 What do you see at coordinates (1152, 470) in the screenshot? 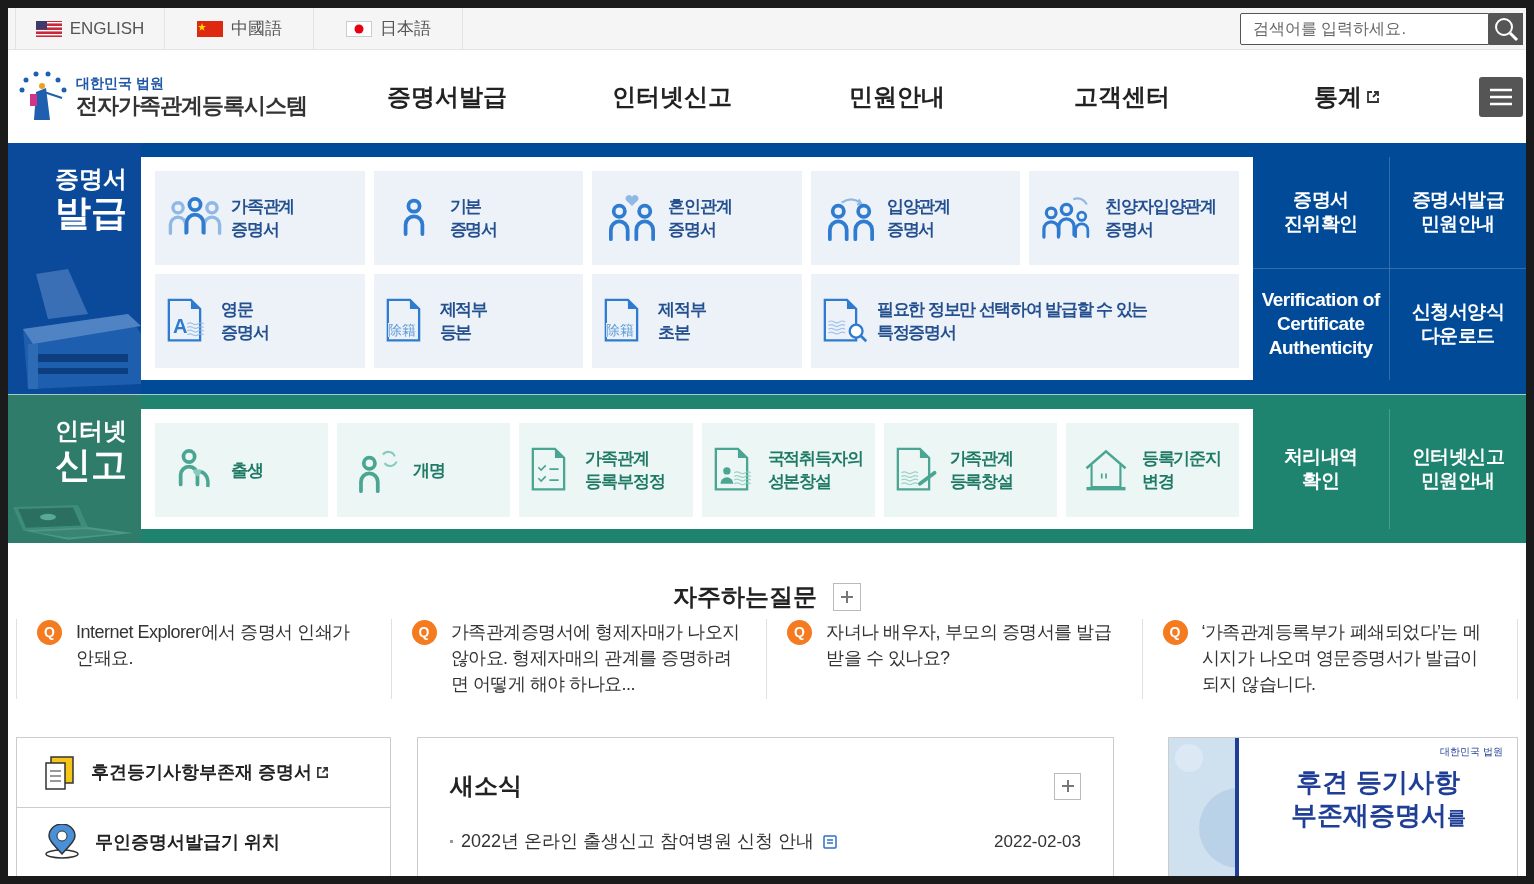
I see `service-tile: 등록기준지 변경` at bounding box center [1152, 470].